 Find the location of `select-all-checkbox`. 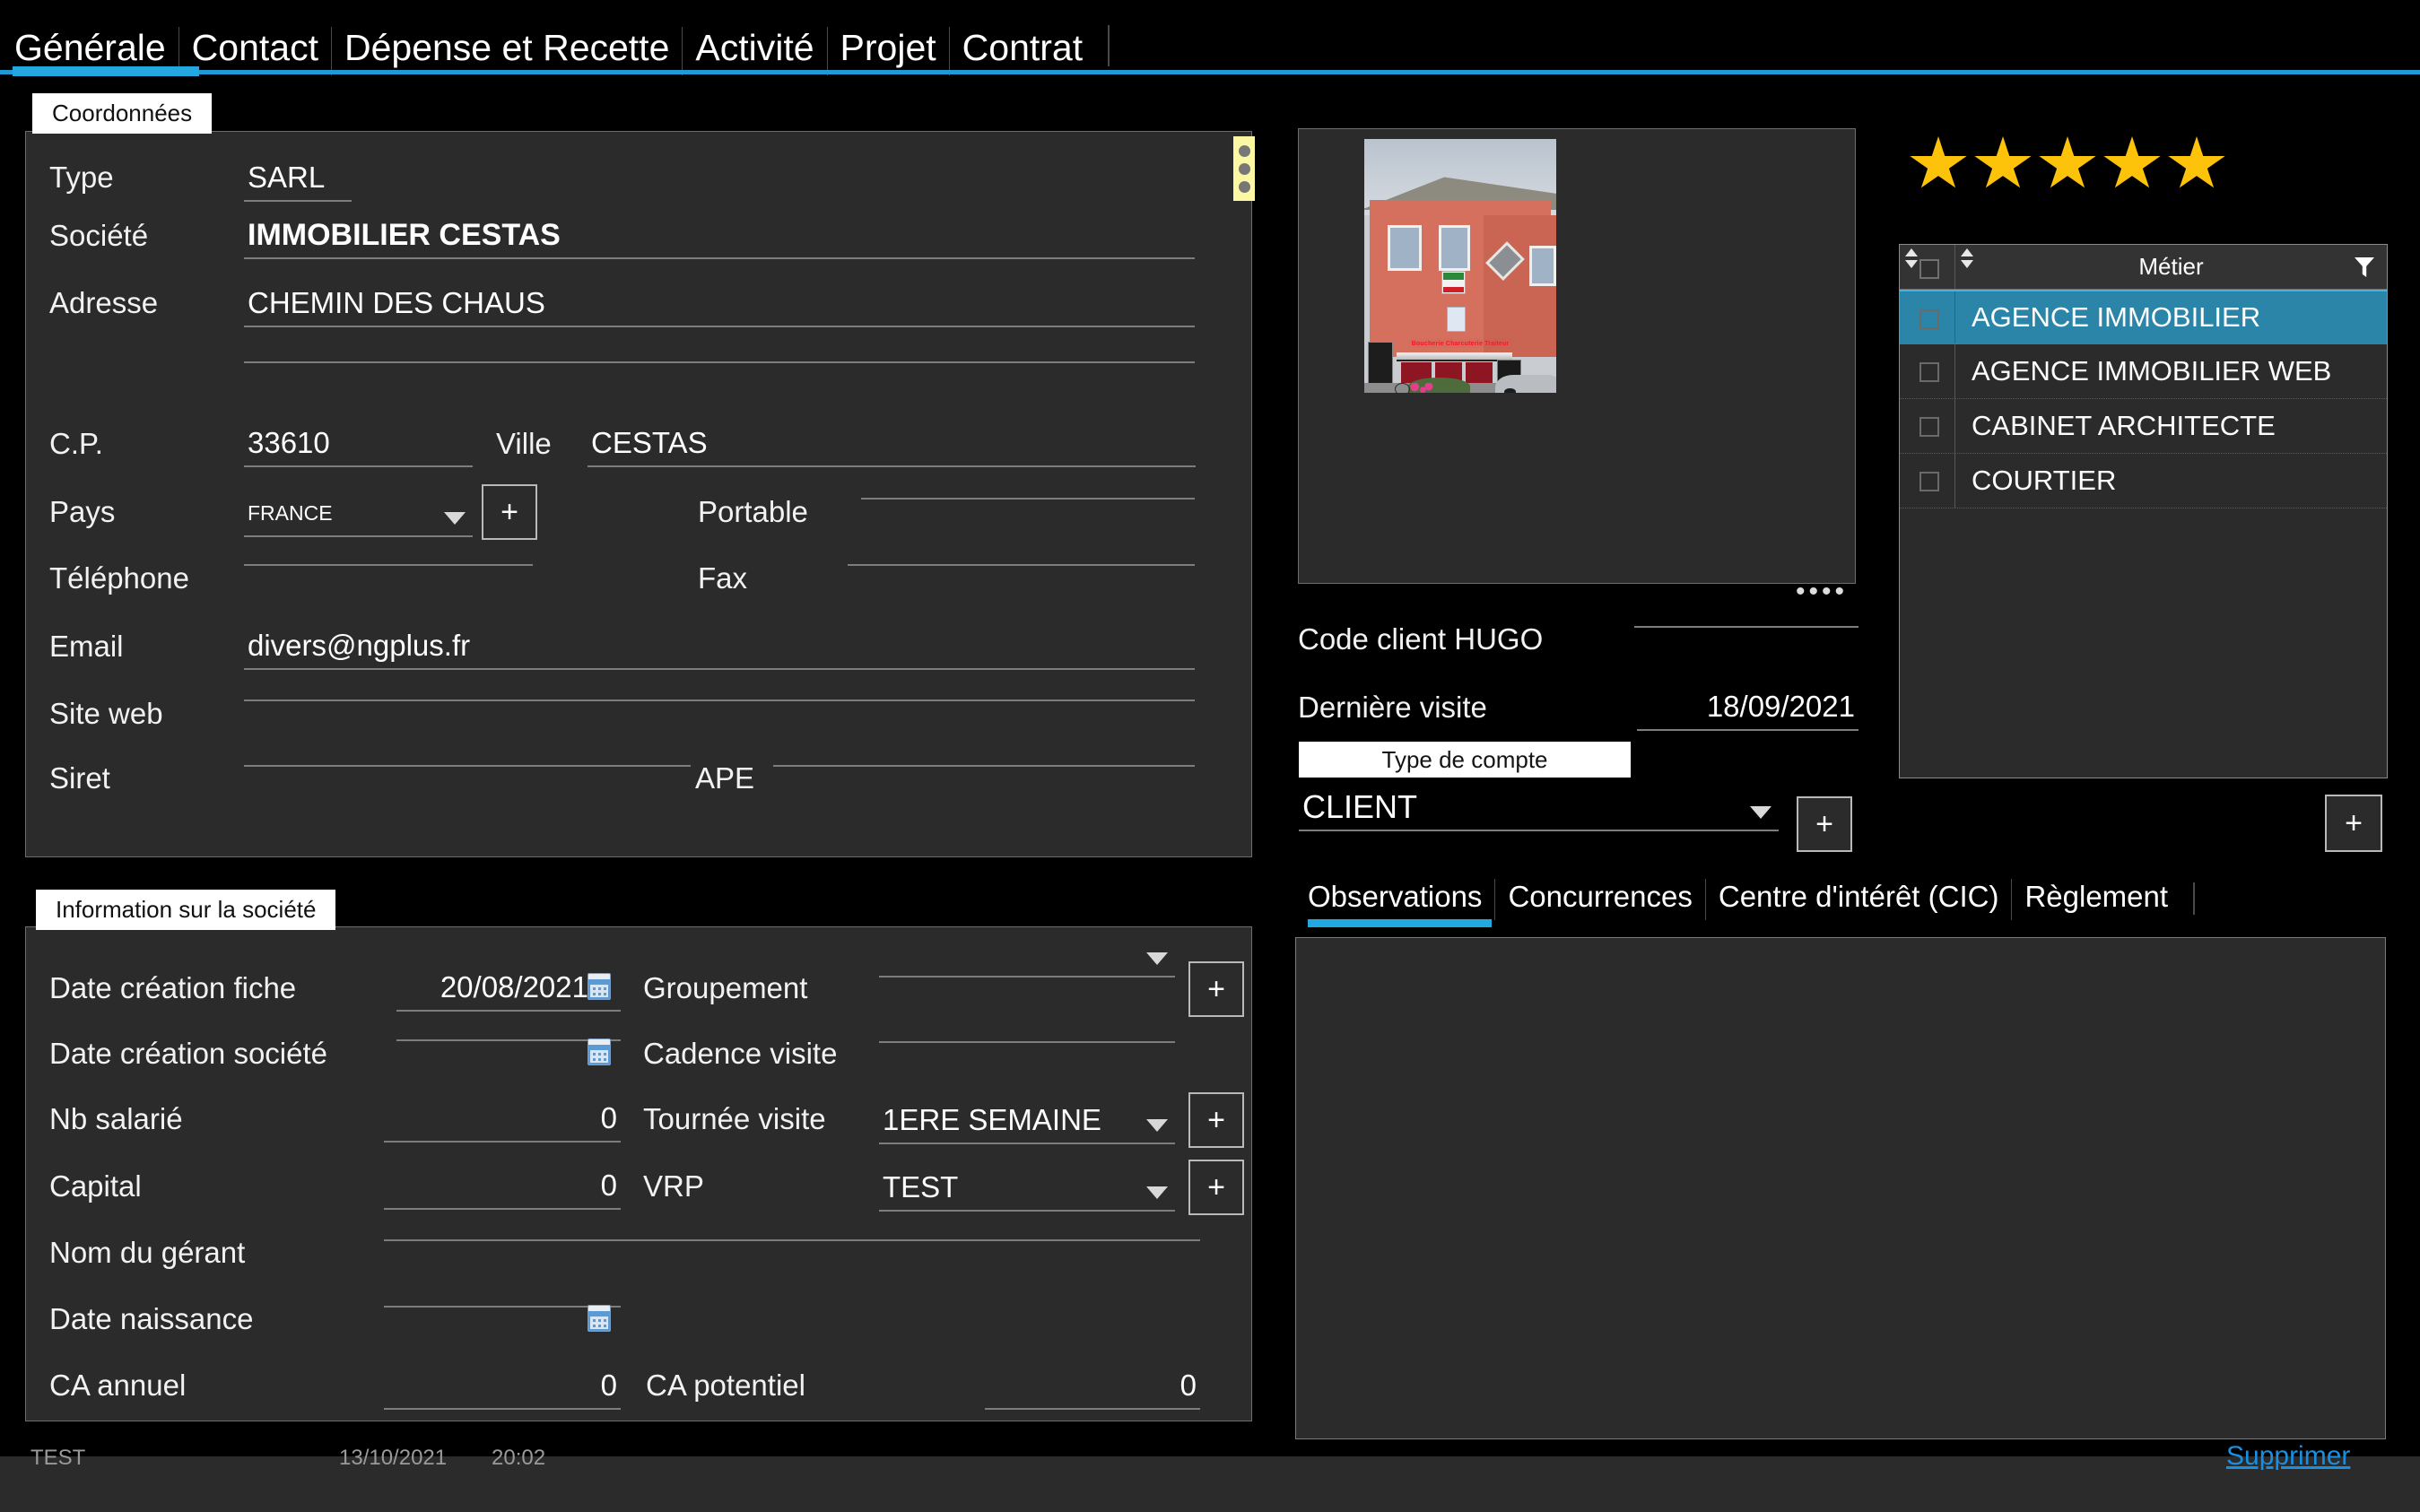

select-all-checkbox is located at coordinates (1929, 269).